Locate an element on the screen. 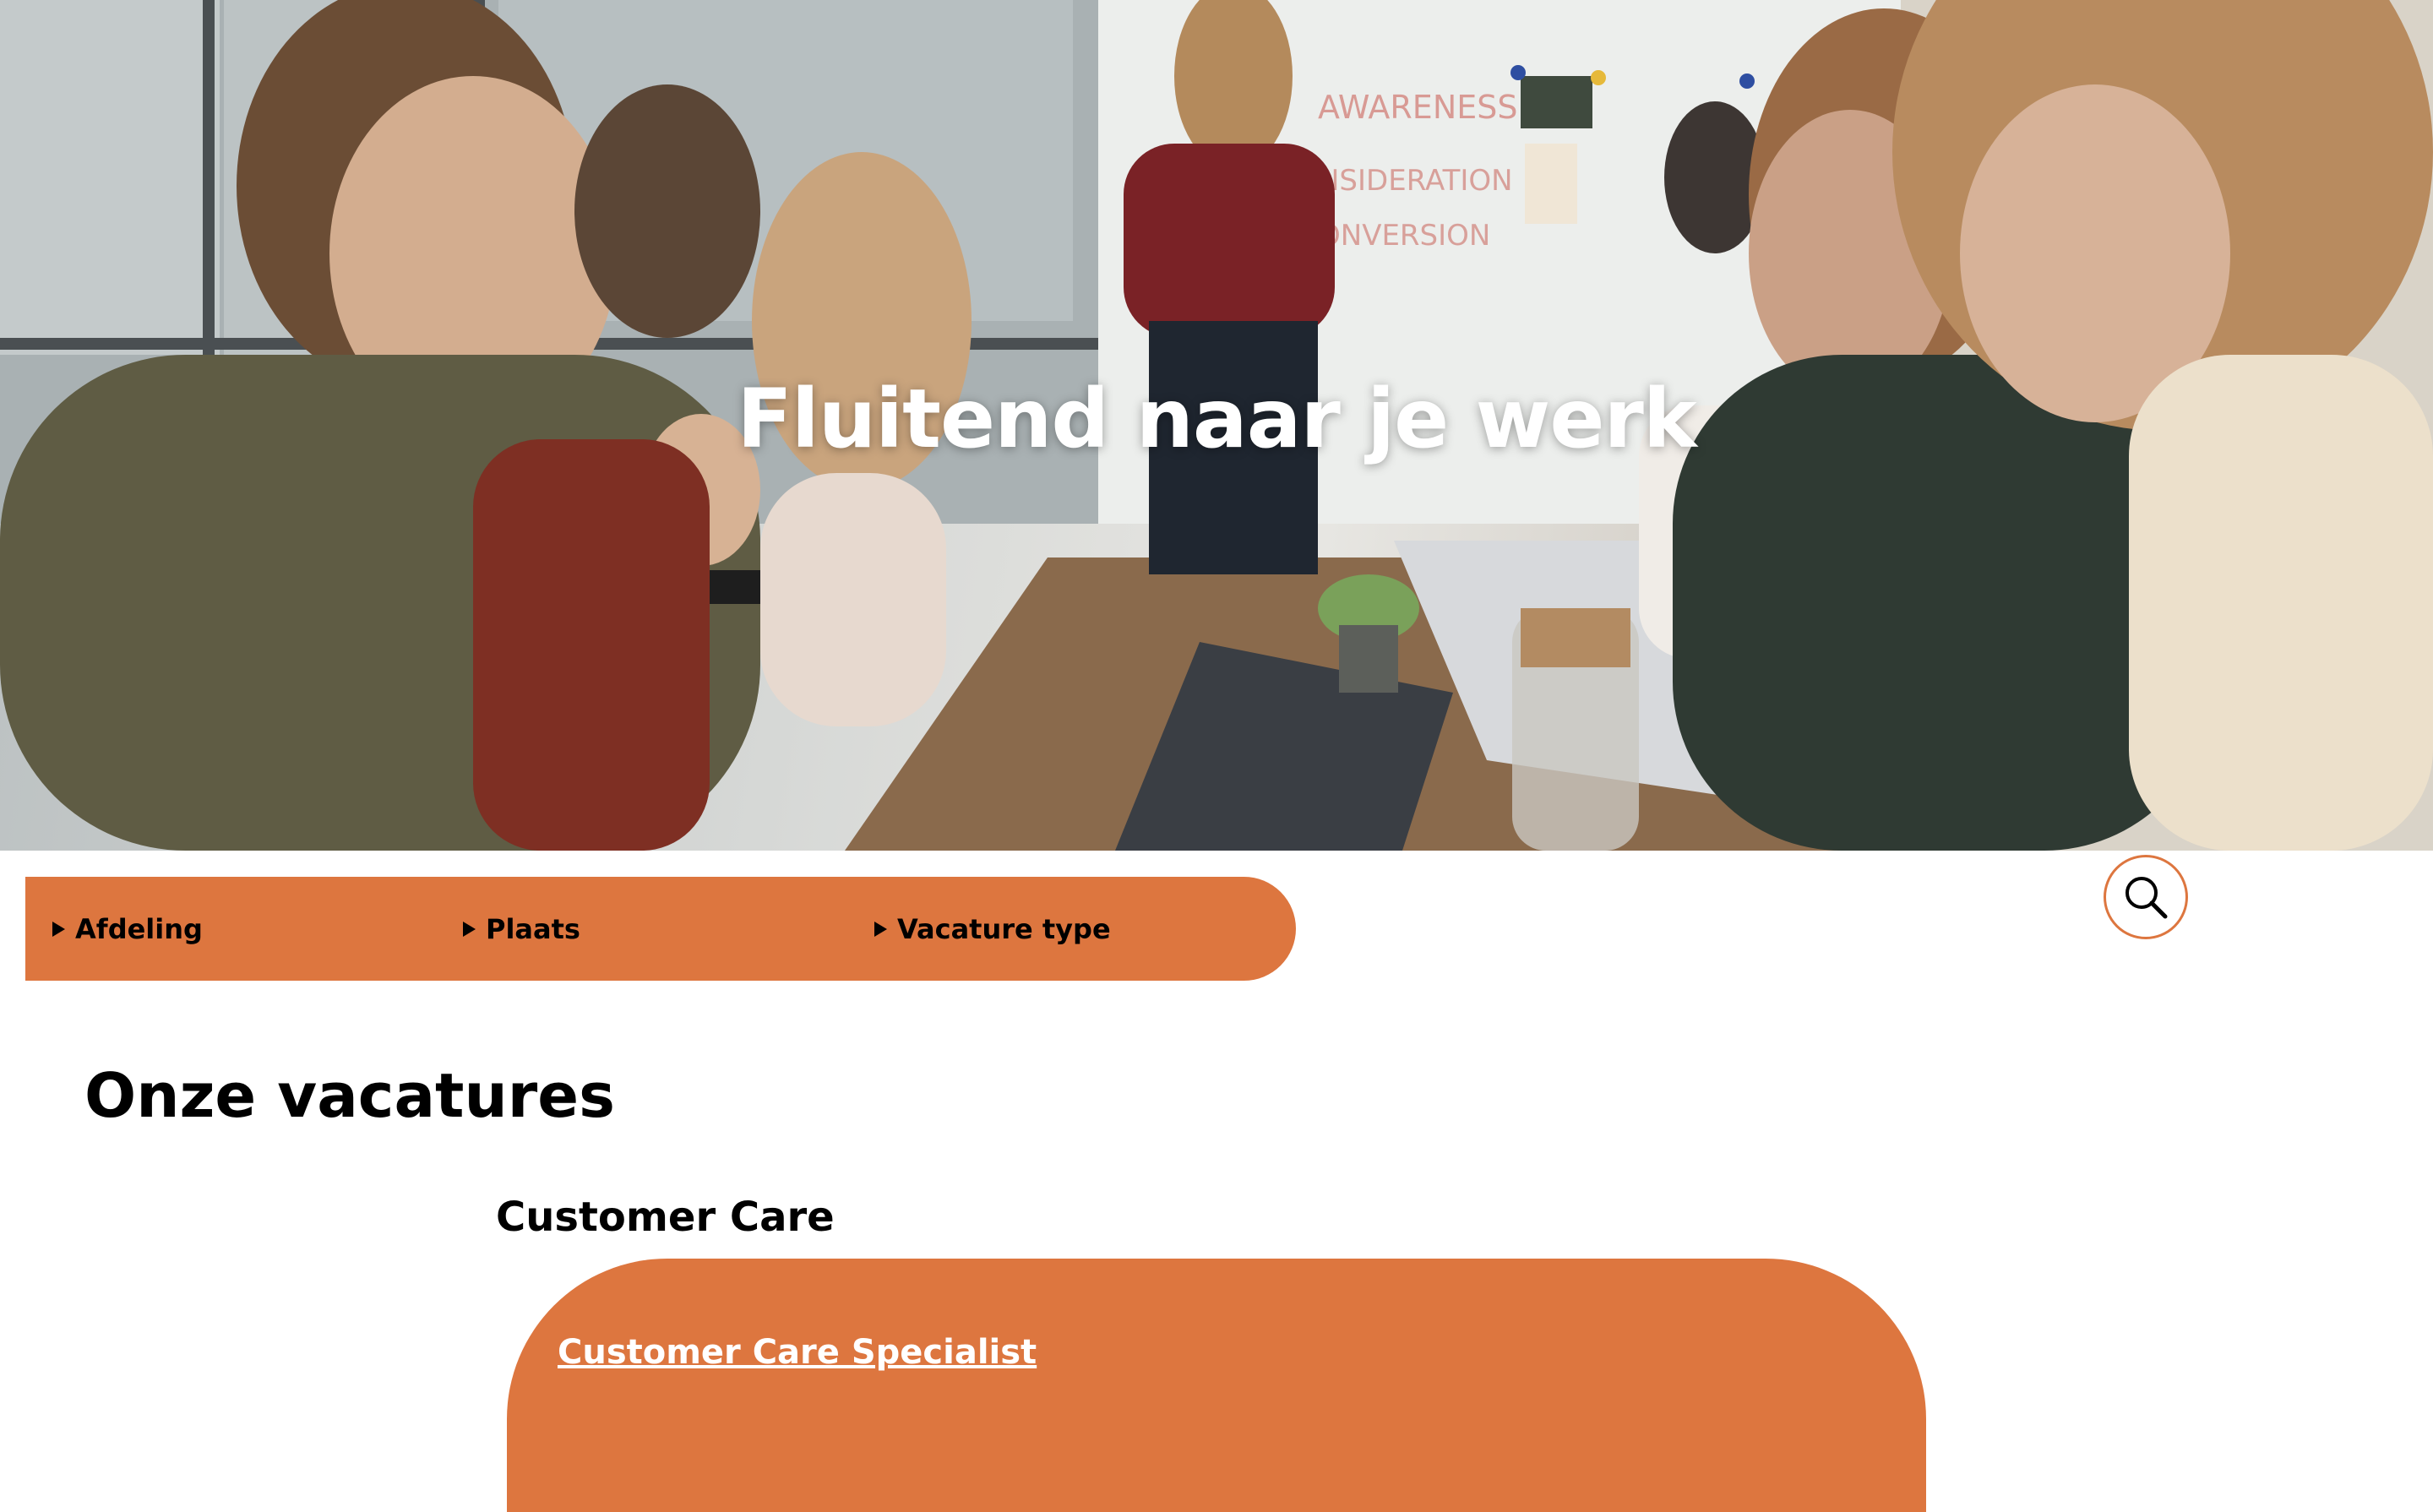 This screenshot has height=1512, width=2433. page-title: Onze vacatures is located at coordinates (350, 1095).